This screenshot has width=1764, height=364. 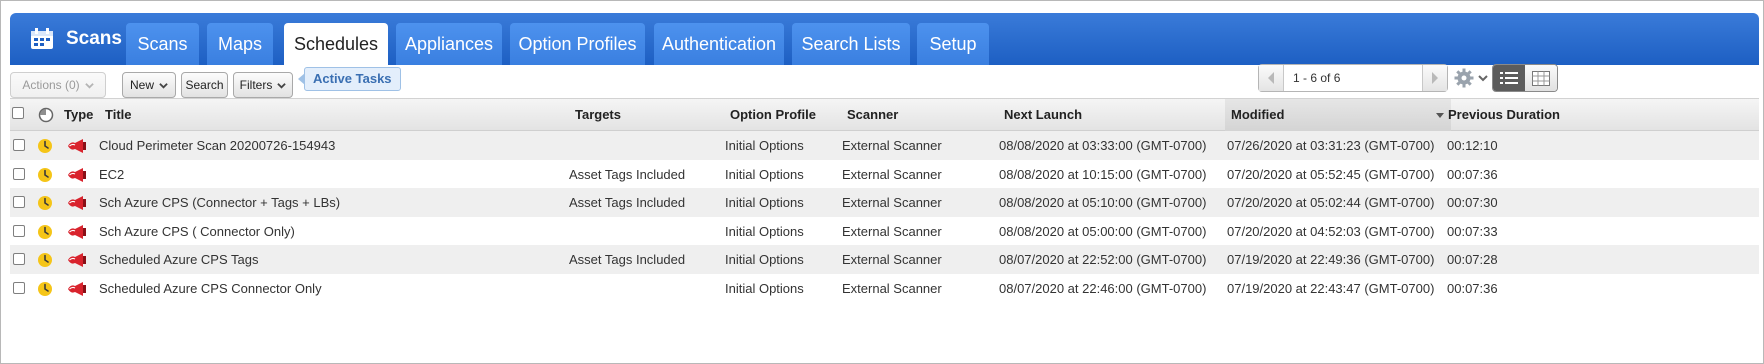 What do you see at coordinates (178, 259) in the screenshot?
I see `row-title: Scheduled Azure CPS Tags` at bounding box center [178, 259].